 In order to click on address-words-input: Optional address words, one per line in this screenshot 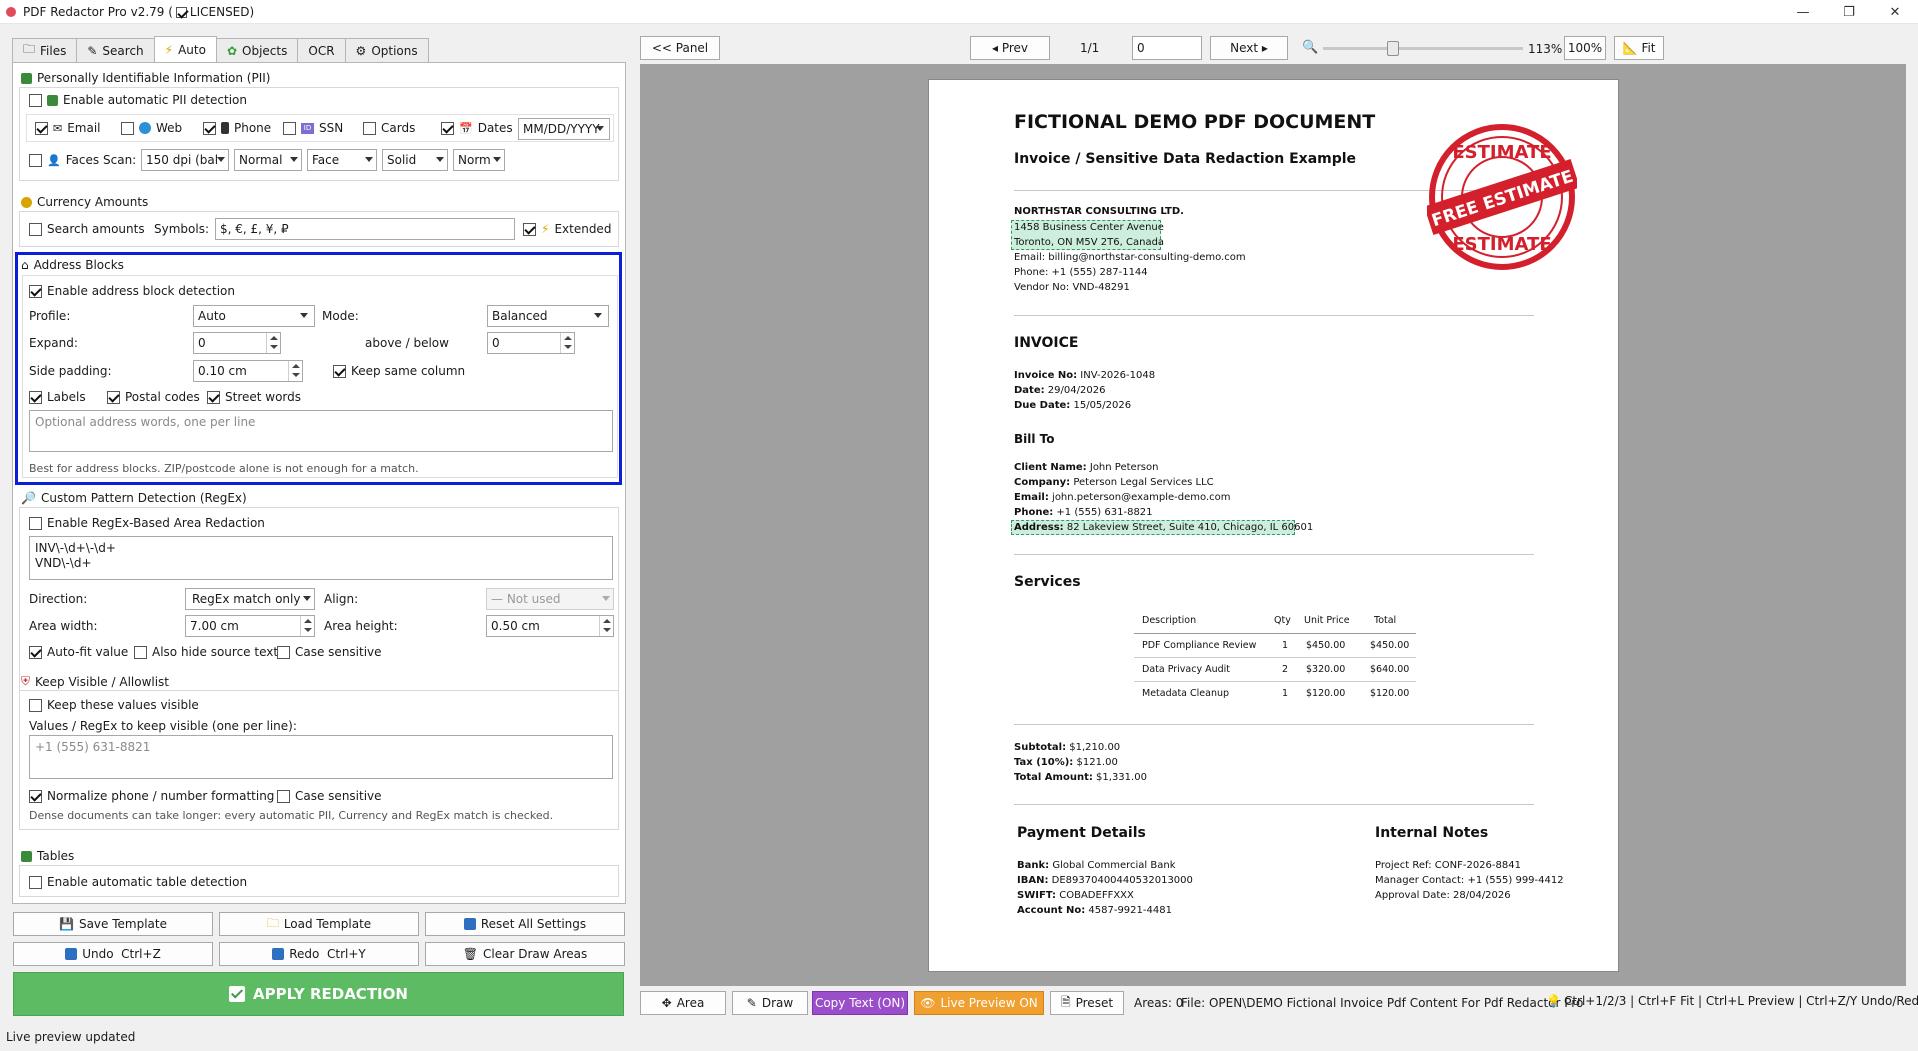, I will do `click(321, 431)`.